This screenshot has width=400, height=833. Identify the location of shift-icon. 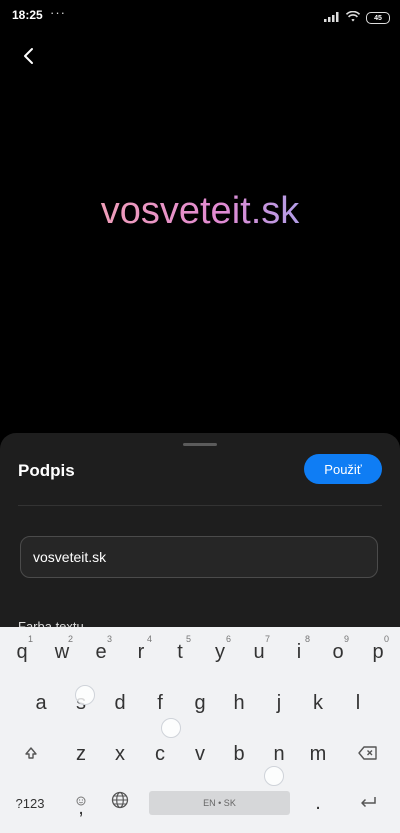
(31, 754).